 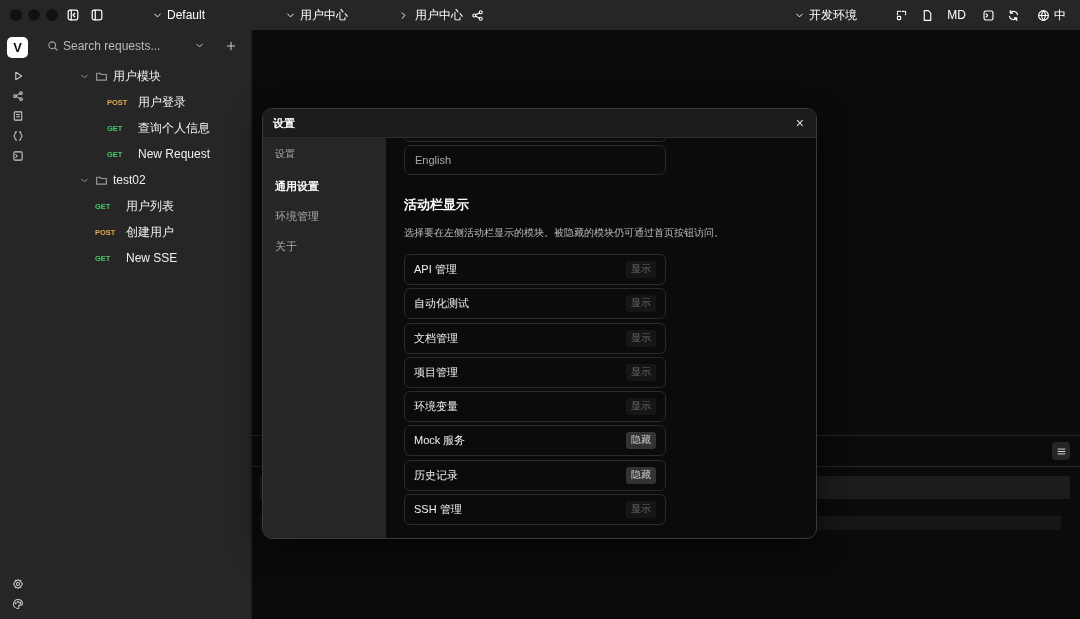 What do you see at coordinates (17, 584) in the screenshot?
I see `settings-icon` at bounding box center [17, 584].